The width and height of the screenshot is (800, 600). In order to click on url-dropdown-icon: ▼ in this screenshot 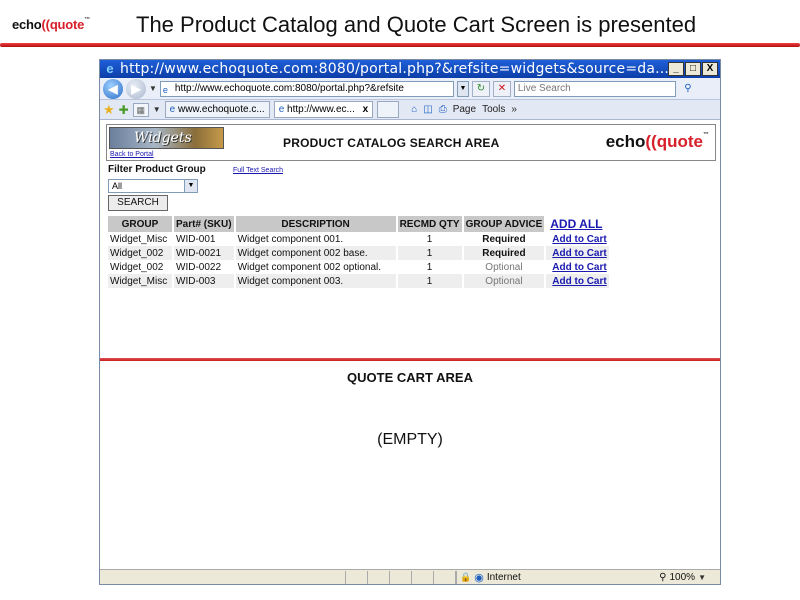, I will do `click(462, 88)`.